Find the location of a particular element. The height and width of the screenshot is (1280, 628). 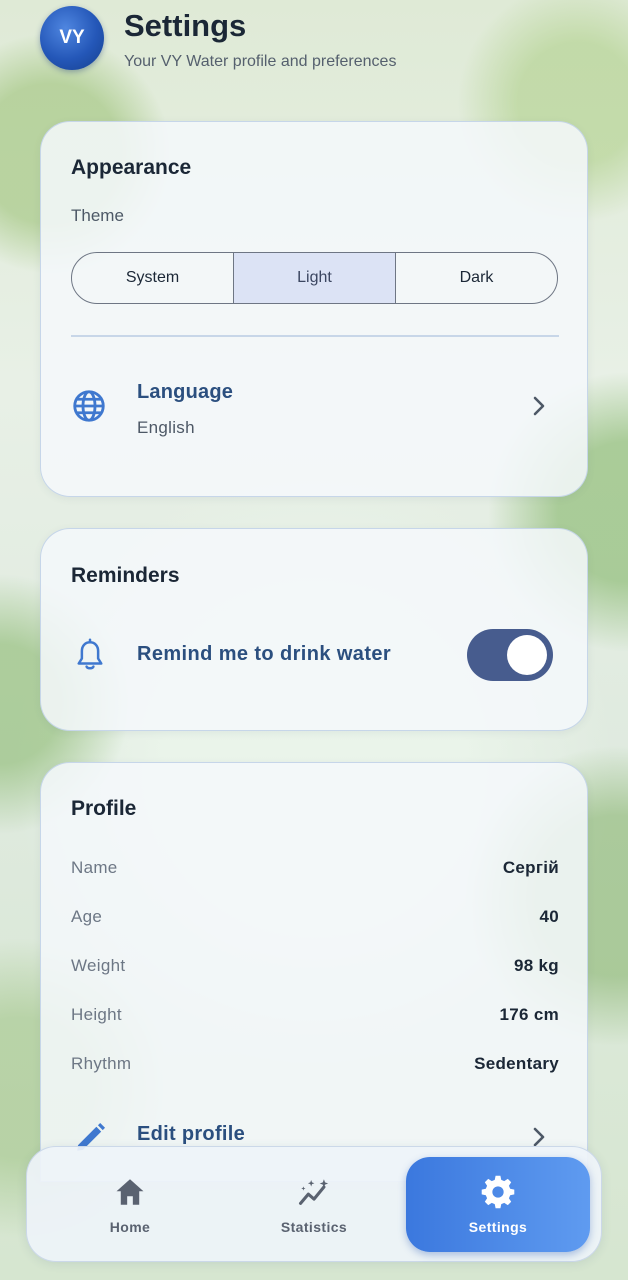

nav-home-label: Home is located at coordinates (130, 1227).